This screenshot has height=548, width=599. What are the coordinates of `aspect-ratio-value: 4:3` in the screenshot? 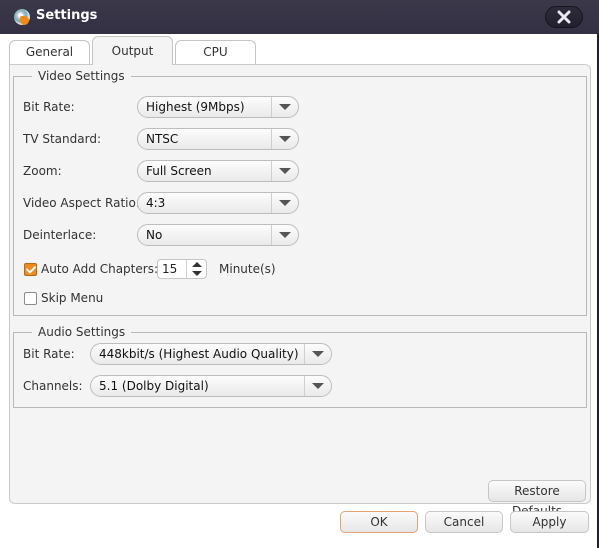 It's located at (156, 203).